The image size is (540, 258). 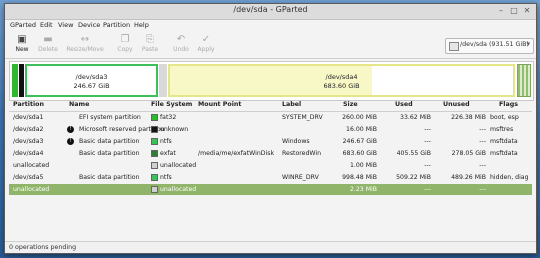 I want to click on minimize-icon: –, so click(x=501, y=11).